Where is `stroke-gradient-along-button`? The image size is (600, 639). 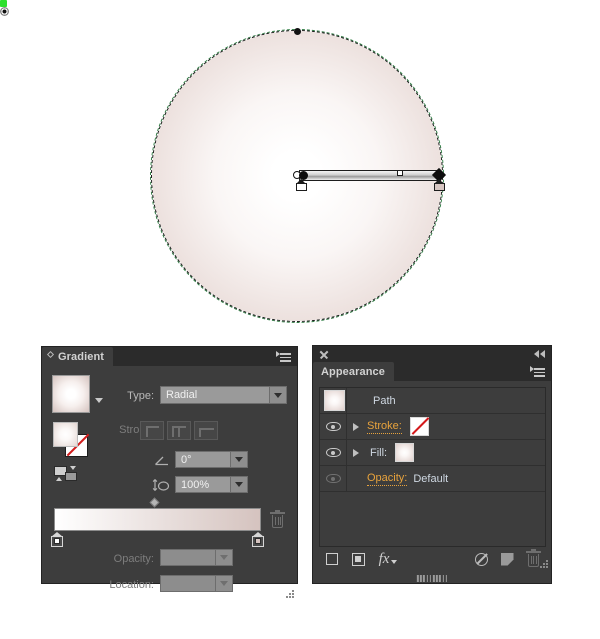
stroke-gradient-along-button is located at coordinates (179, 430).